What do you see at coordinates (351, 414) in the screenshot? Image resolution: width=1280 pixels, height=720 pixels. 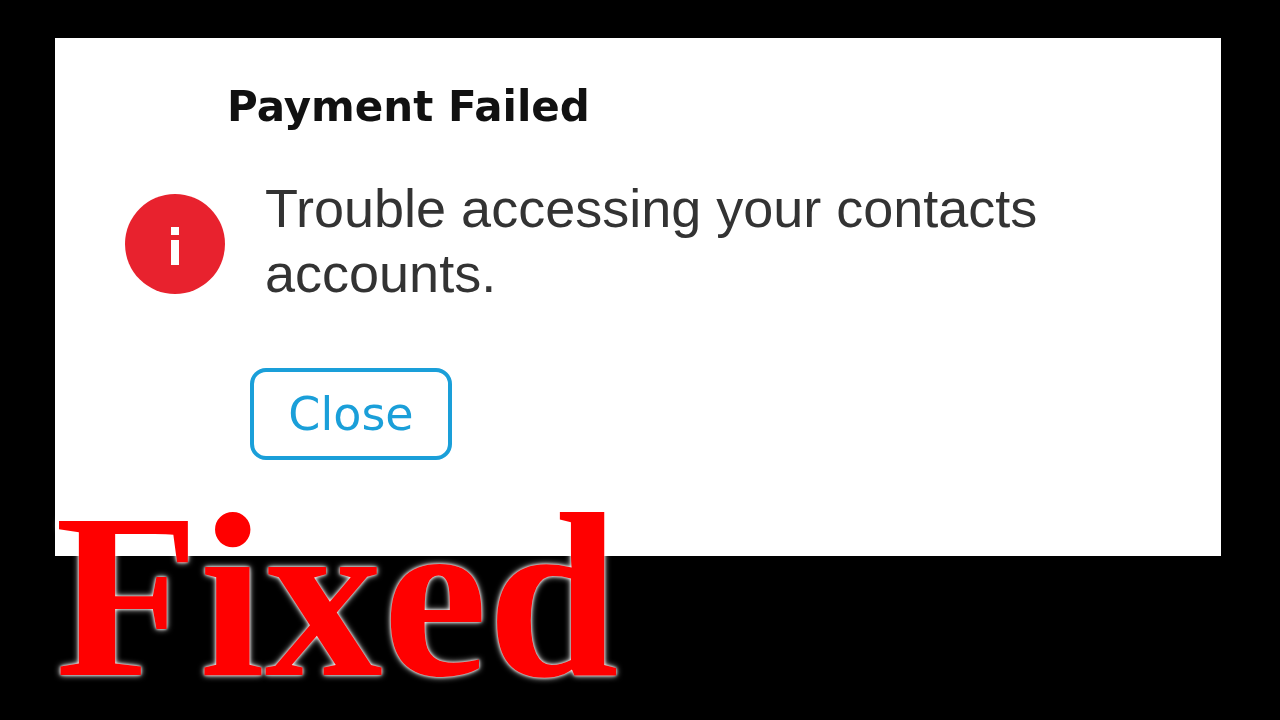 I see `close-button: Close` at bounding box center [351, 414].